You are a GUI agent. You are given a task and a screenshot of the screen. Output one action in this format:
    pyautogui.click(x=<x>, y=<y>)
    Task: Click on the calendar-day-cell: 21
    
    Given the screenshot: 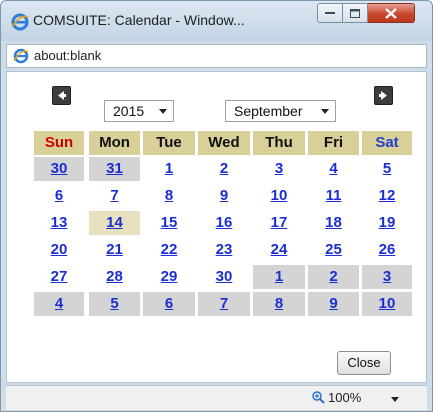 What is the action you would take?
    pyautogui.click(x=114, y=250)
    